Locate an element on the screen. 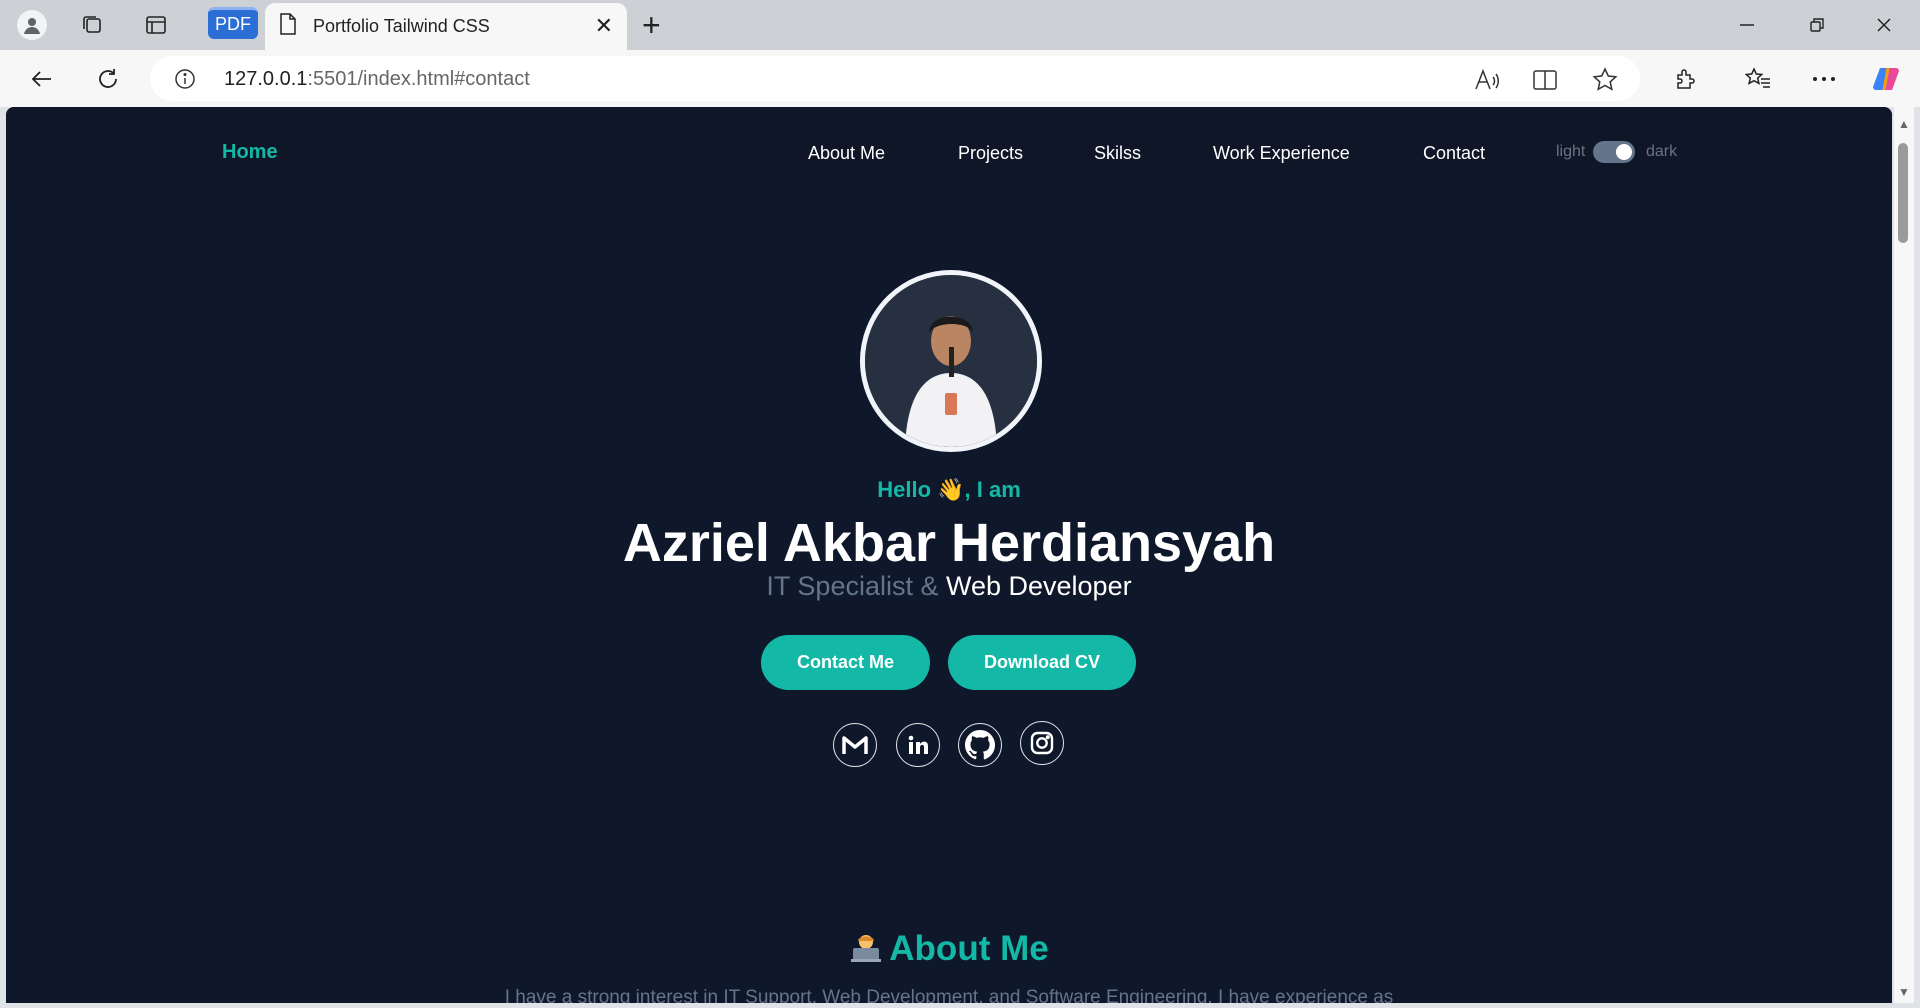 Image resolution: width=1920 pixels, height=1008 pixels. profile-icon is located at coordinates (32, 25).